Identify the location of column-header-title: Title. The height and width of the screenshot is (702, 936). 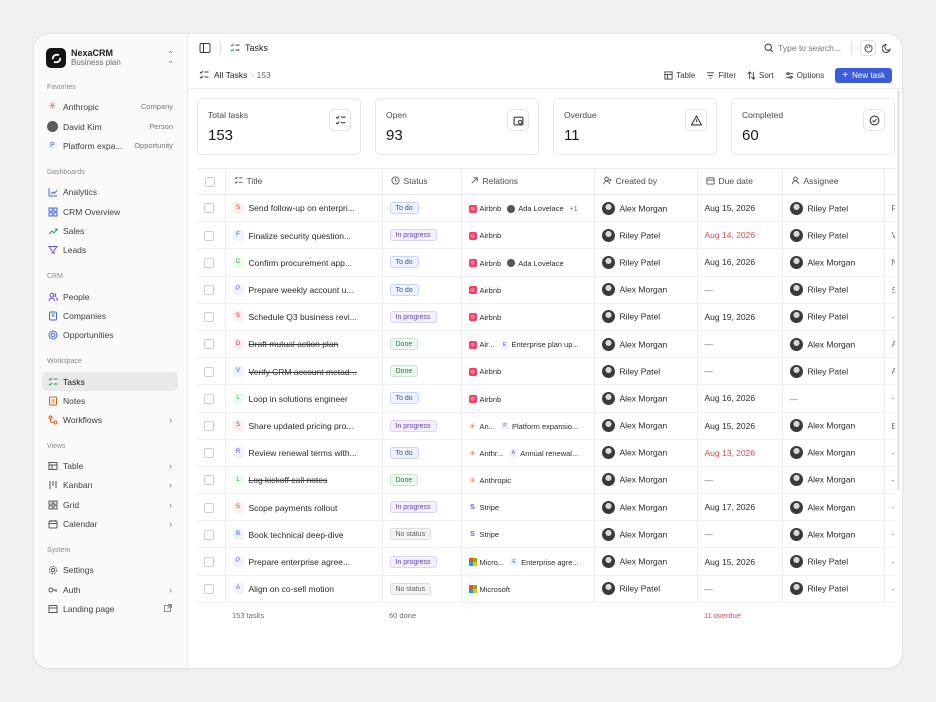
(304, 181).